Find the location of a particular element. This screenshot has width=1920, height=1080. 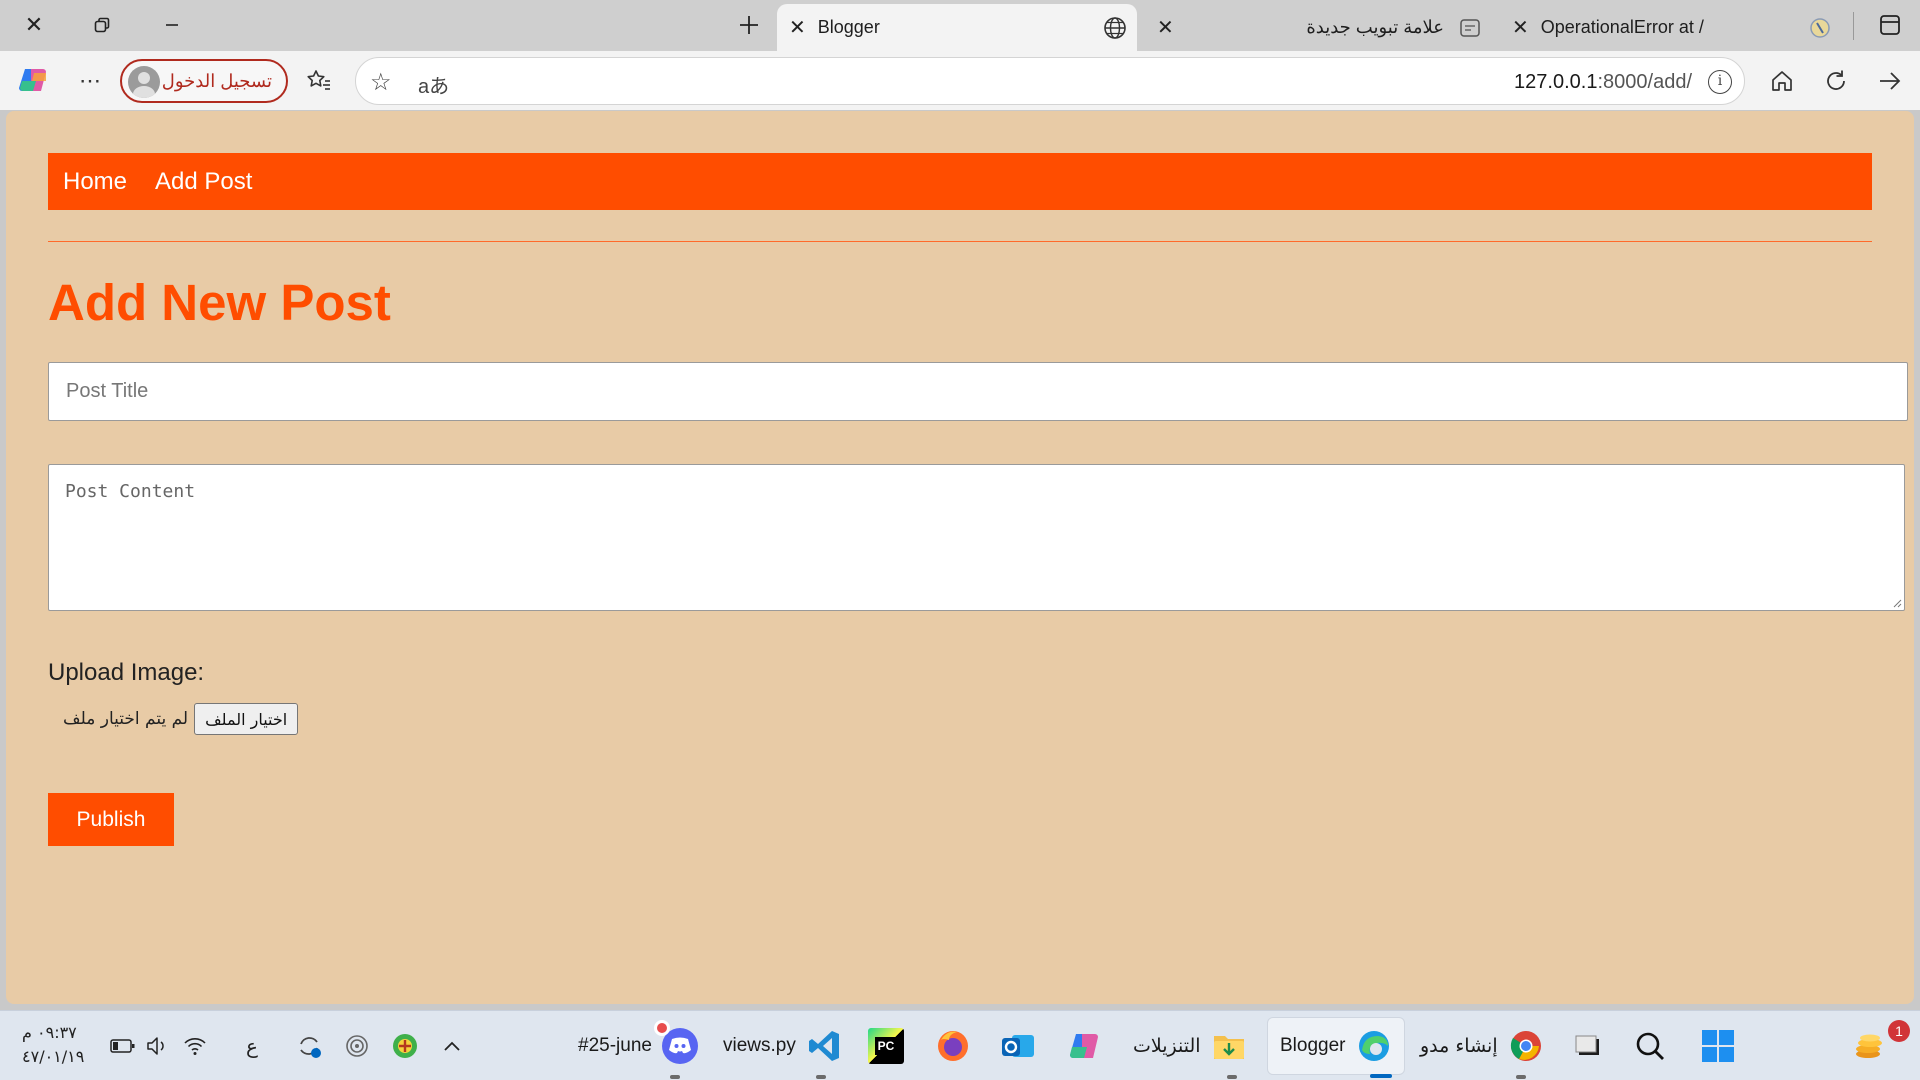

onedrive-status-icon is located at coordinates (357, 1045).